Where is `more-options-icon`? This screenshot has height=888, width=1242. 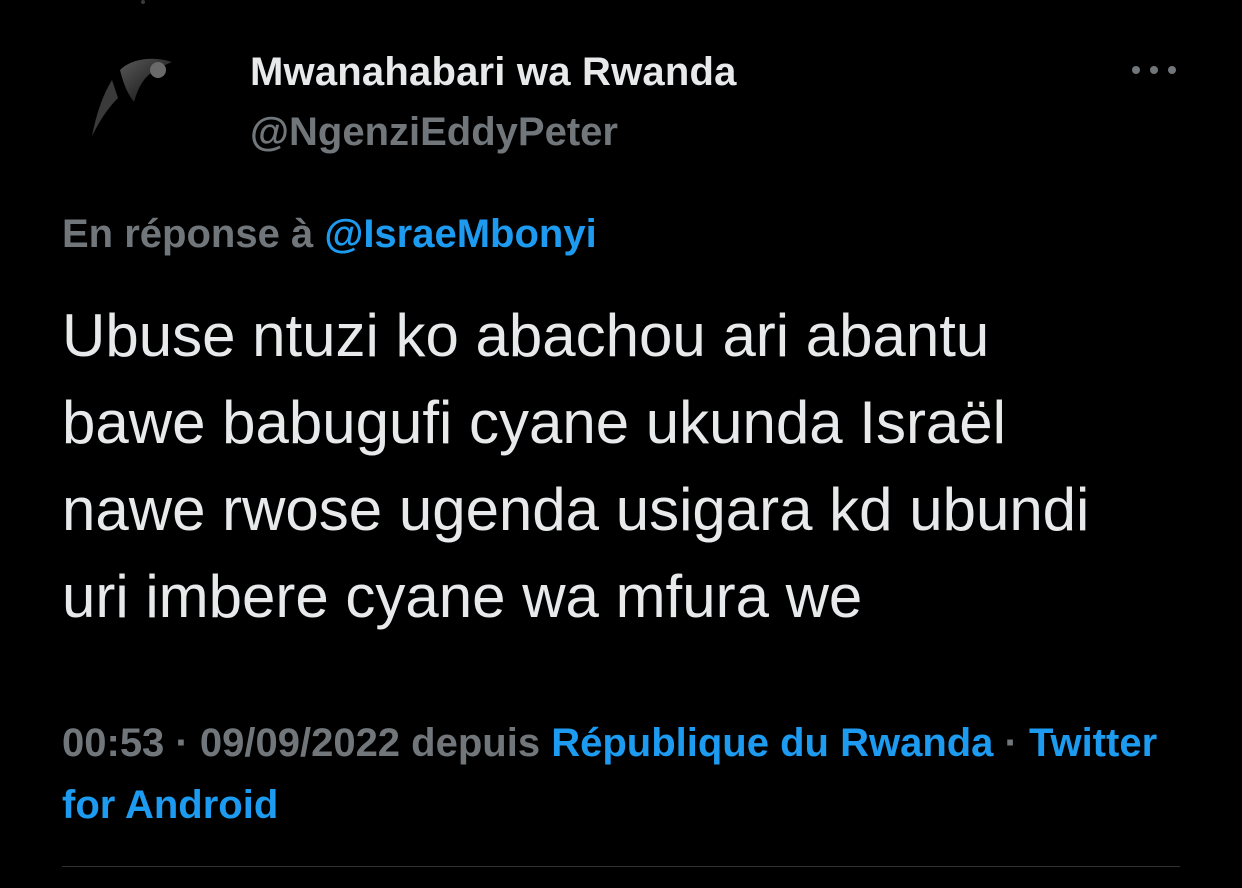
more-options-icon is located at coordinates (1154, 70).